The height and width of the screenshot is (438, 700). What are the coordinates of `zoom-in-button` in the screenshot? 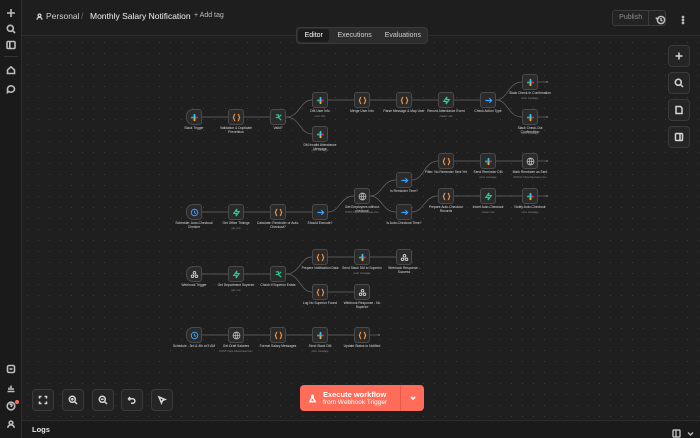 It's located at (73, 400).